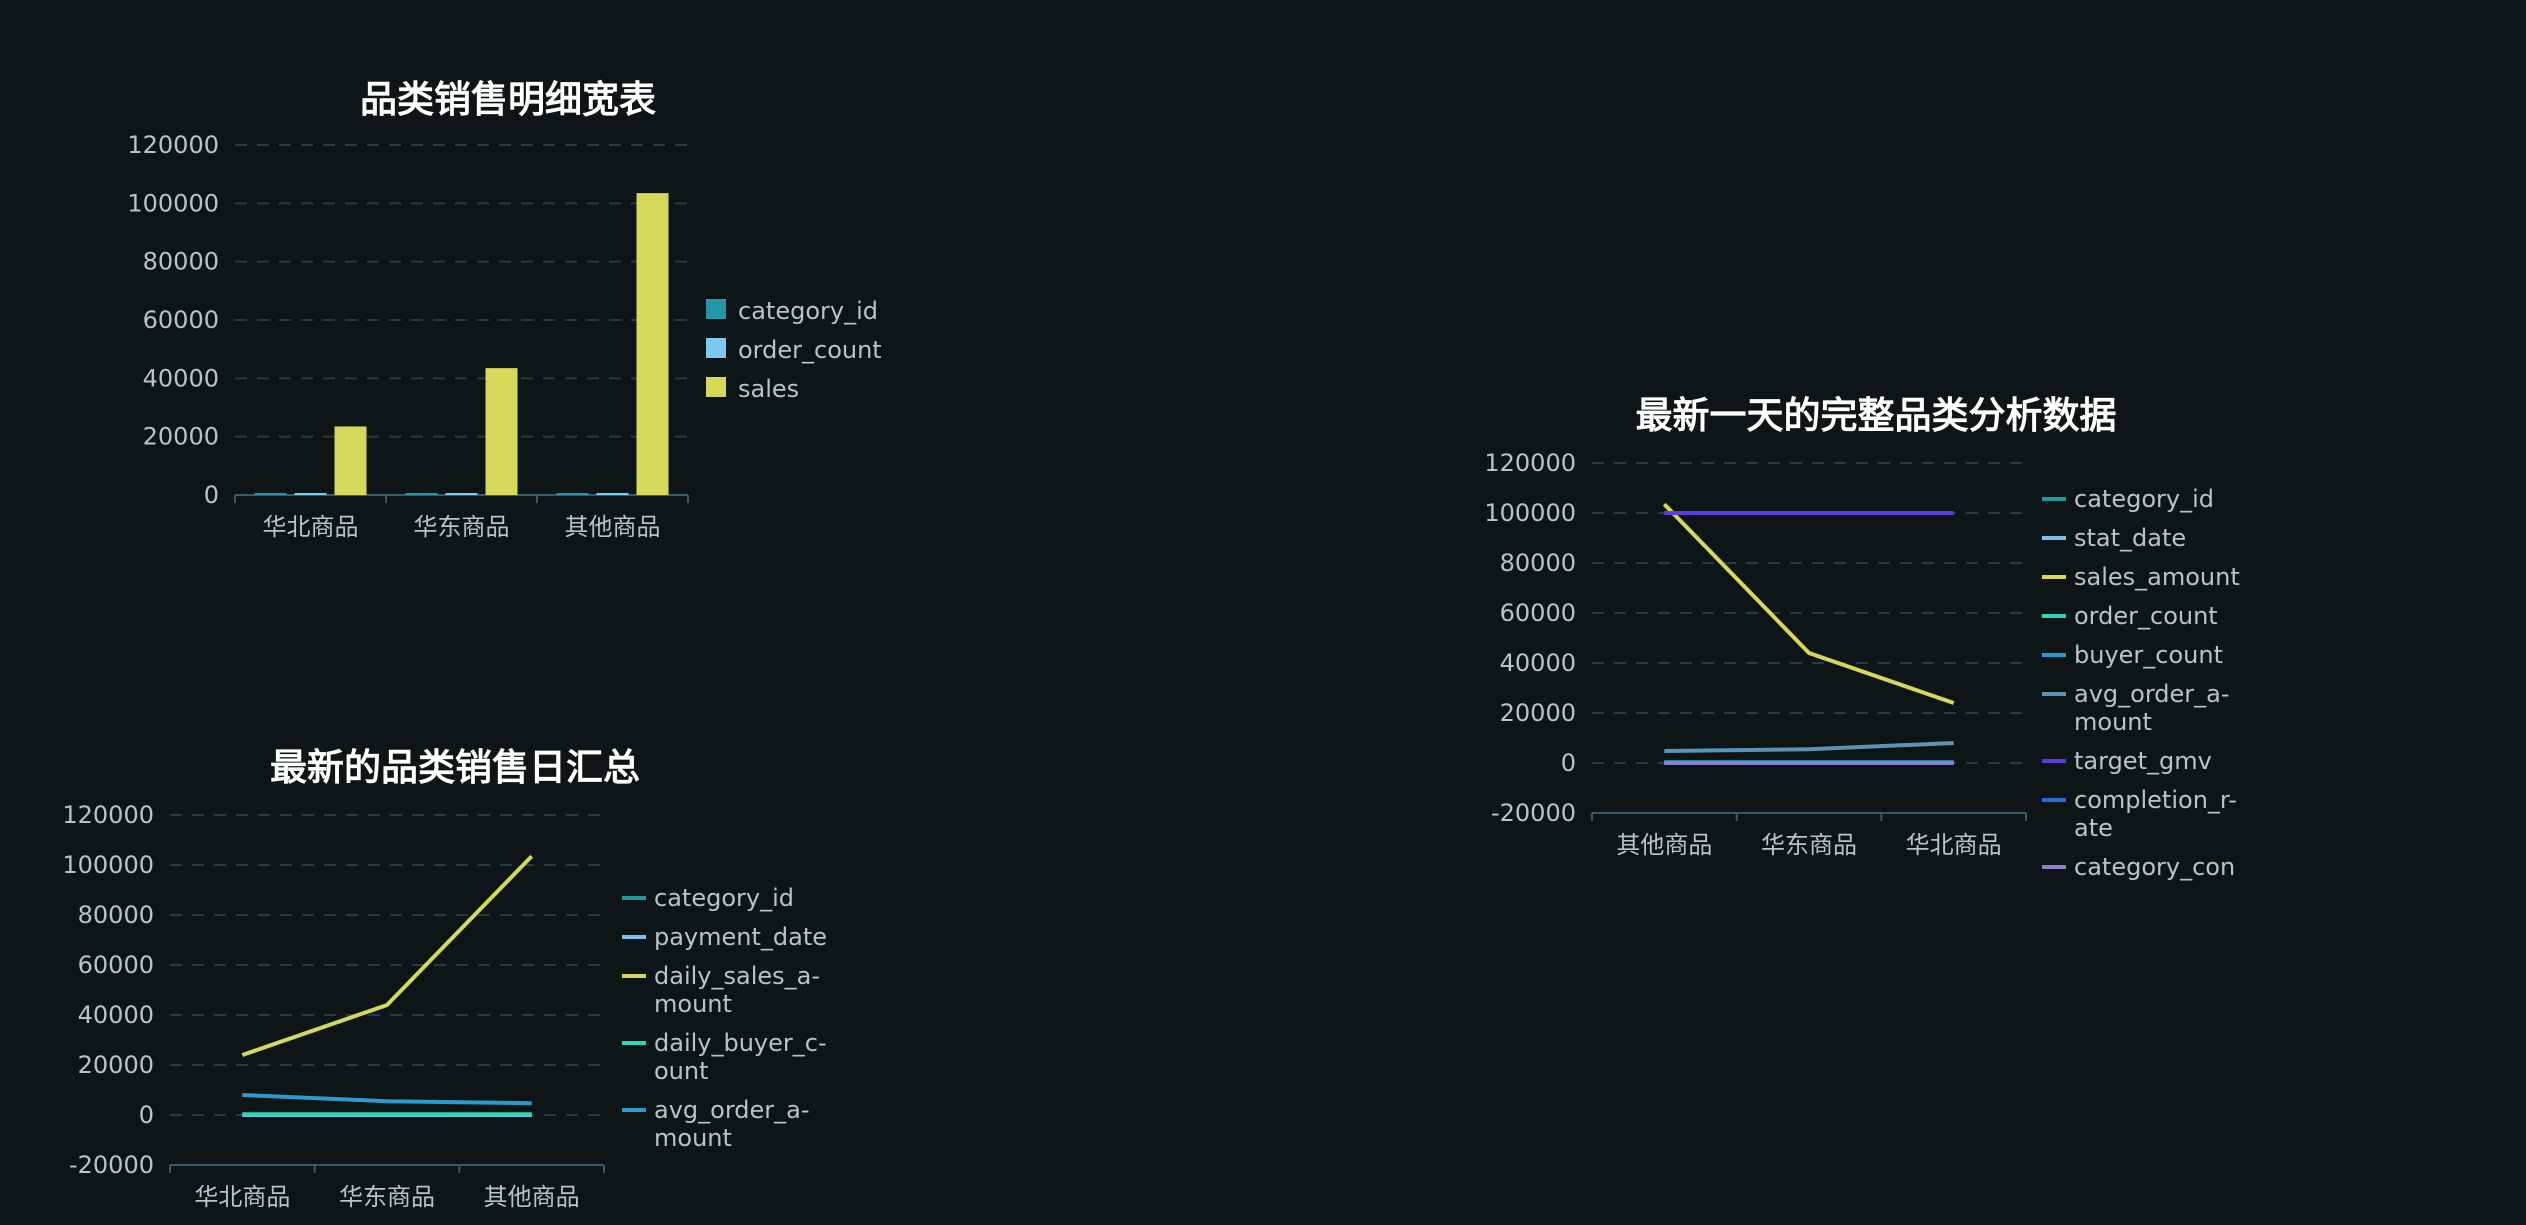 The height and width of the screenshot is (1225, 2526). Describe the element at coordinates (740, 937) in the screenshot. I see `legend-label: payment_date` at that location.